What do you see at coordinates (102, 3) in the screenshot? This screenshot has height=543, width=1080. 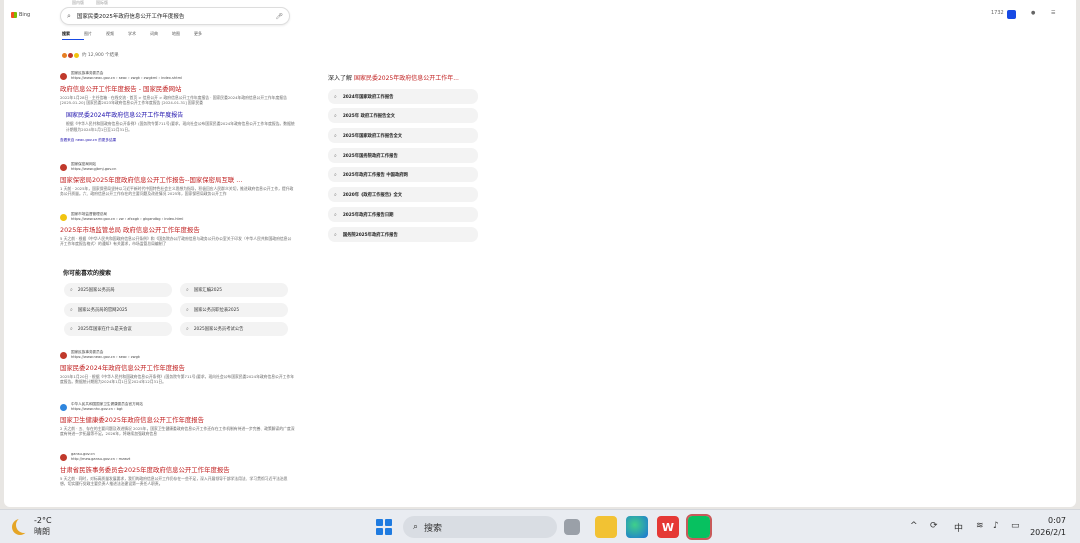 I see `region-tab-international: 国际版` at bounding box center [102, 3].